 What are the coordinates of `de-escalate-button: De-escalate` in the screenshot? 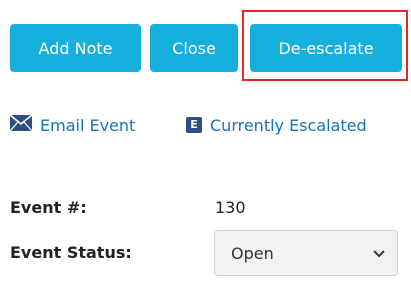 It's located at (326, 48).